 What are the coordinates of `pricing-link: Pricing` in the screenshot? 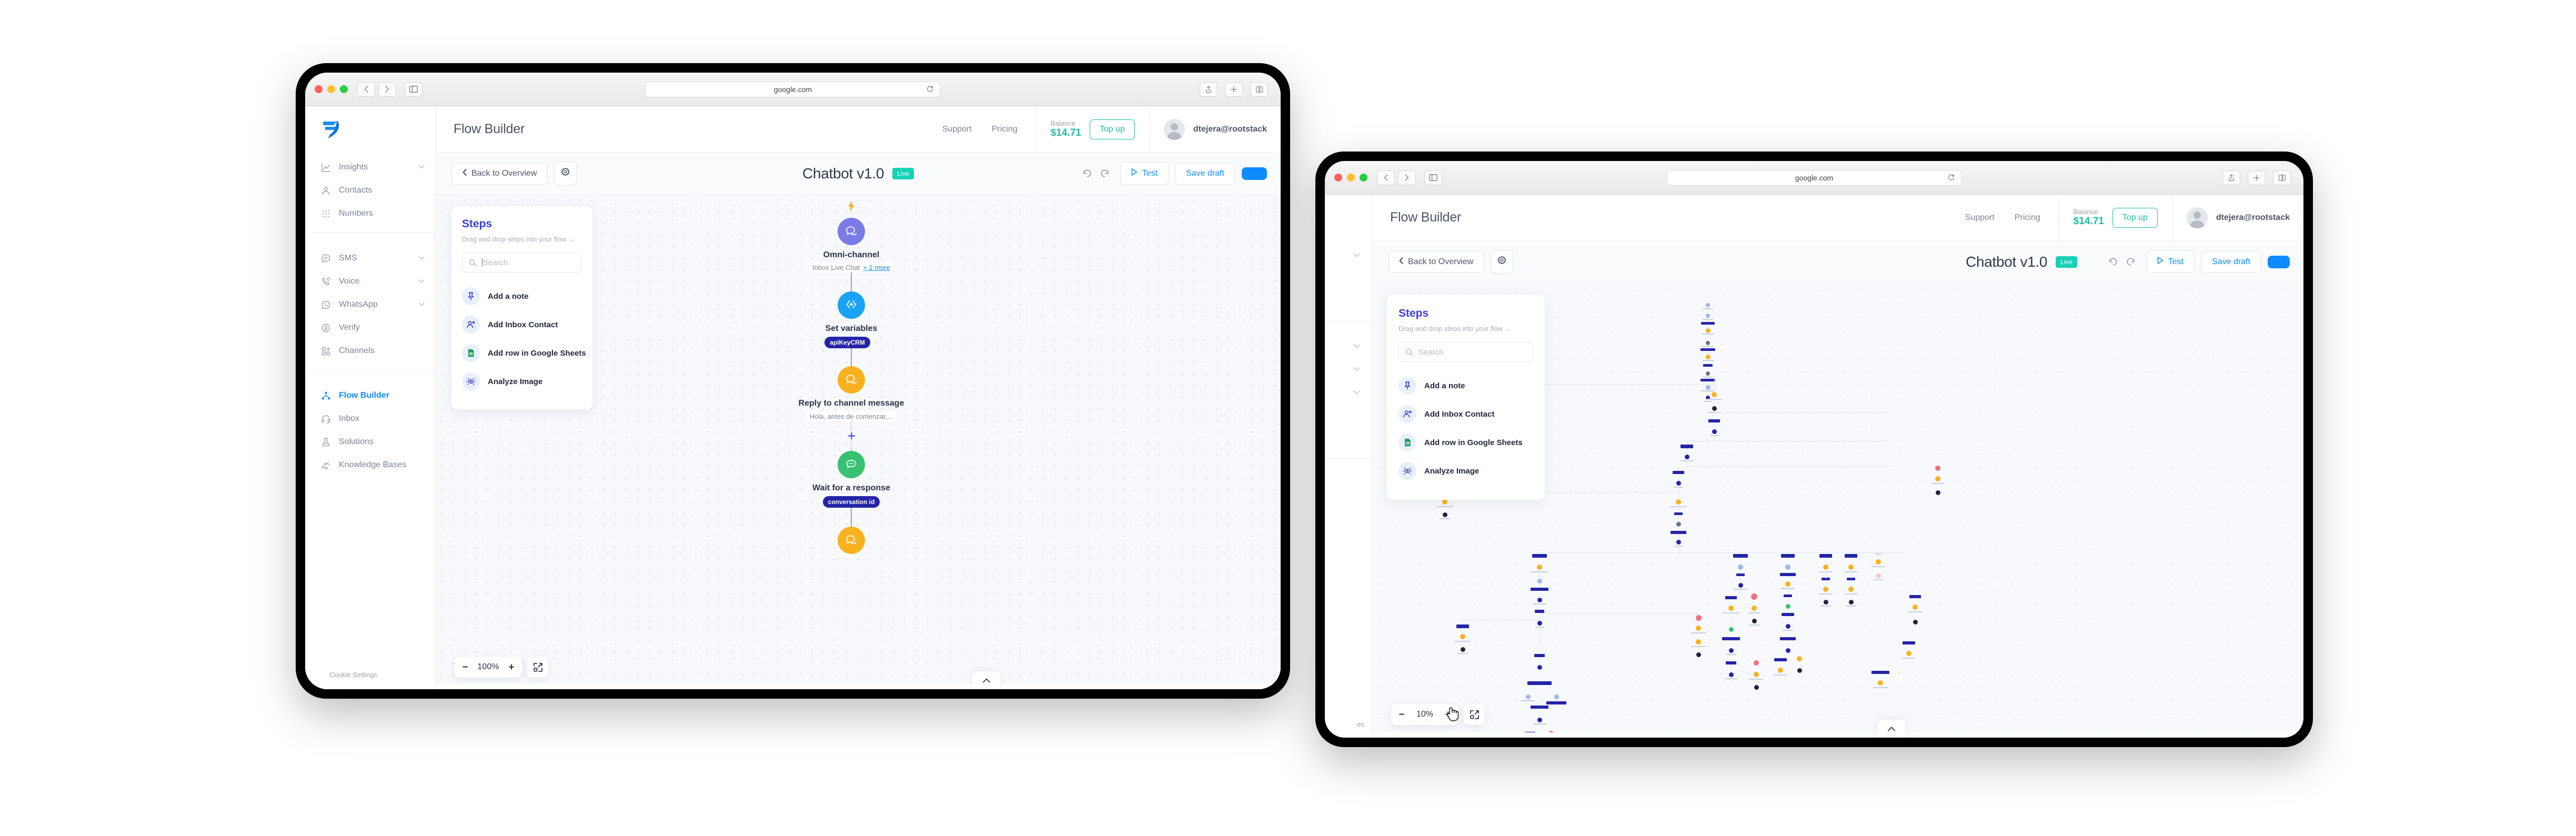 It's located at (2028, 218).